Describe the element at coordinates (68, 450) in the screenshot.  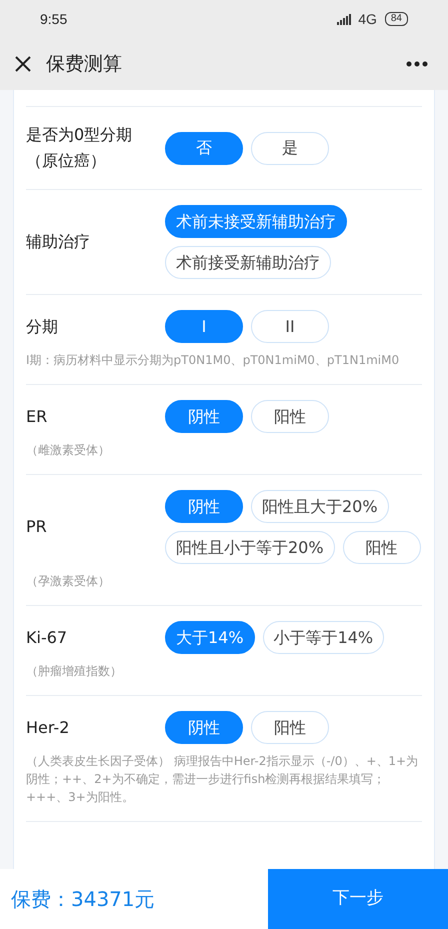
I see `help-text: （雌激素受体）` at that location.